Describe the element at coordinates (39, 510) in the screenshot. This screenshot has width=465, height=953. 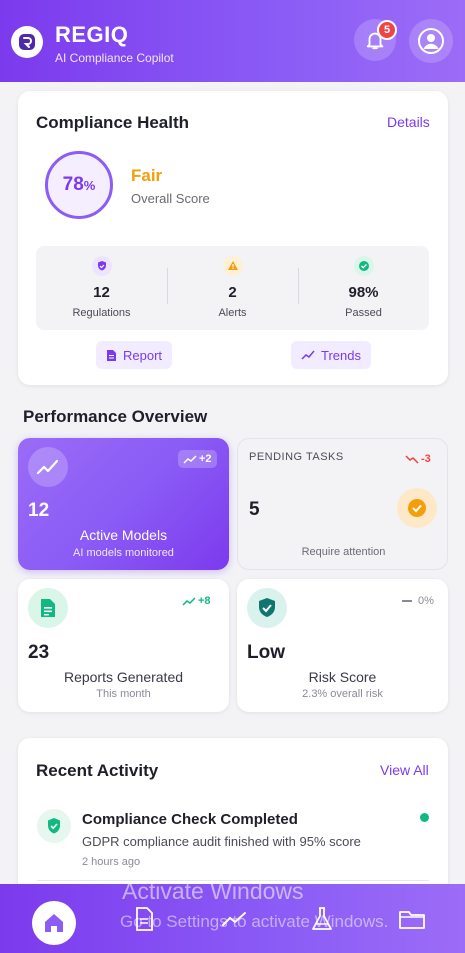
I see `tile-number: 12` at that location.